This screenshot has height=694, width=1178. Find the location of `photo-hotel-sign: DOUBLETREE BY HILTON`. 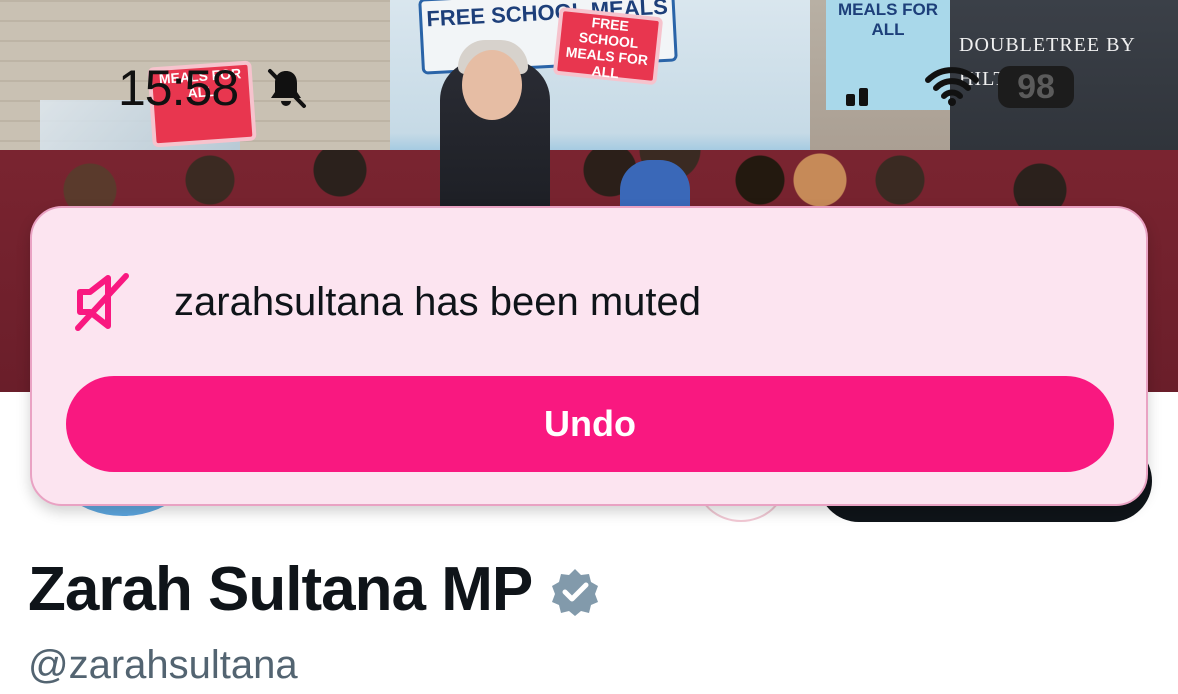

photo-hotel-sign: DOUBLETREE BY HILTON is located at coordinates (1047, 62).